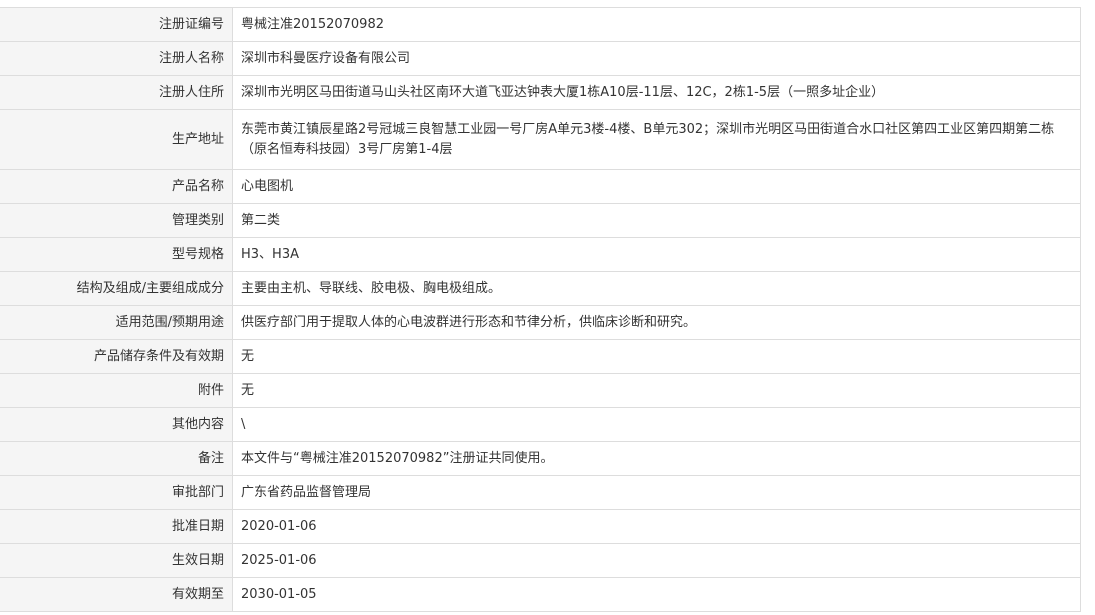 The height and width of the screenshot is (615, 1095). I want to click on row-remarks: 备注 本文件与“粤械注准20152070982”注册证共同使用。, so click(540, 458).